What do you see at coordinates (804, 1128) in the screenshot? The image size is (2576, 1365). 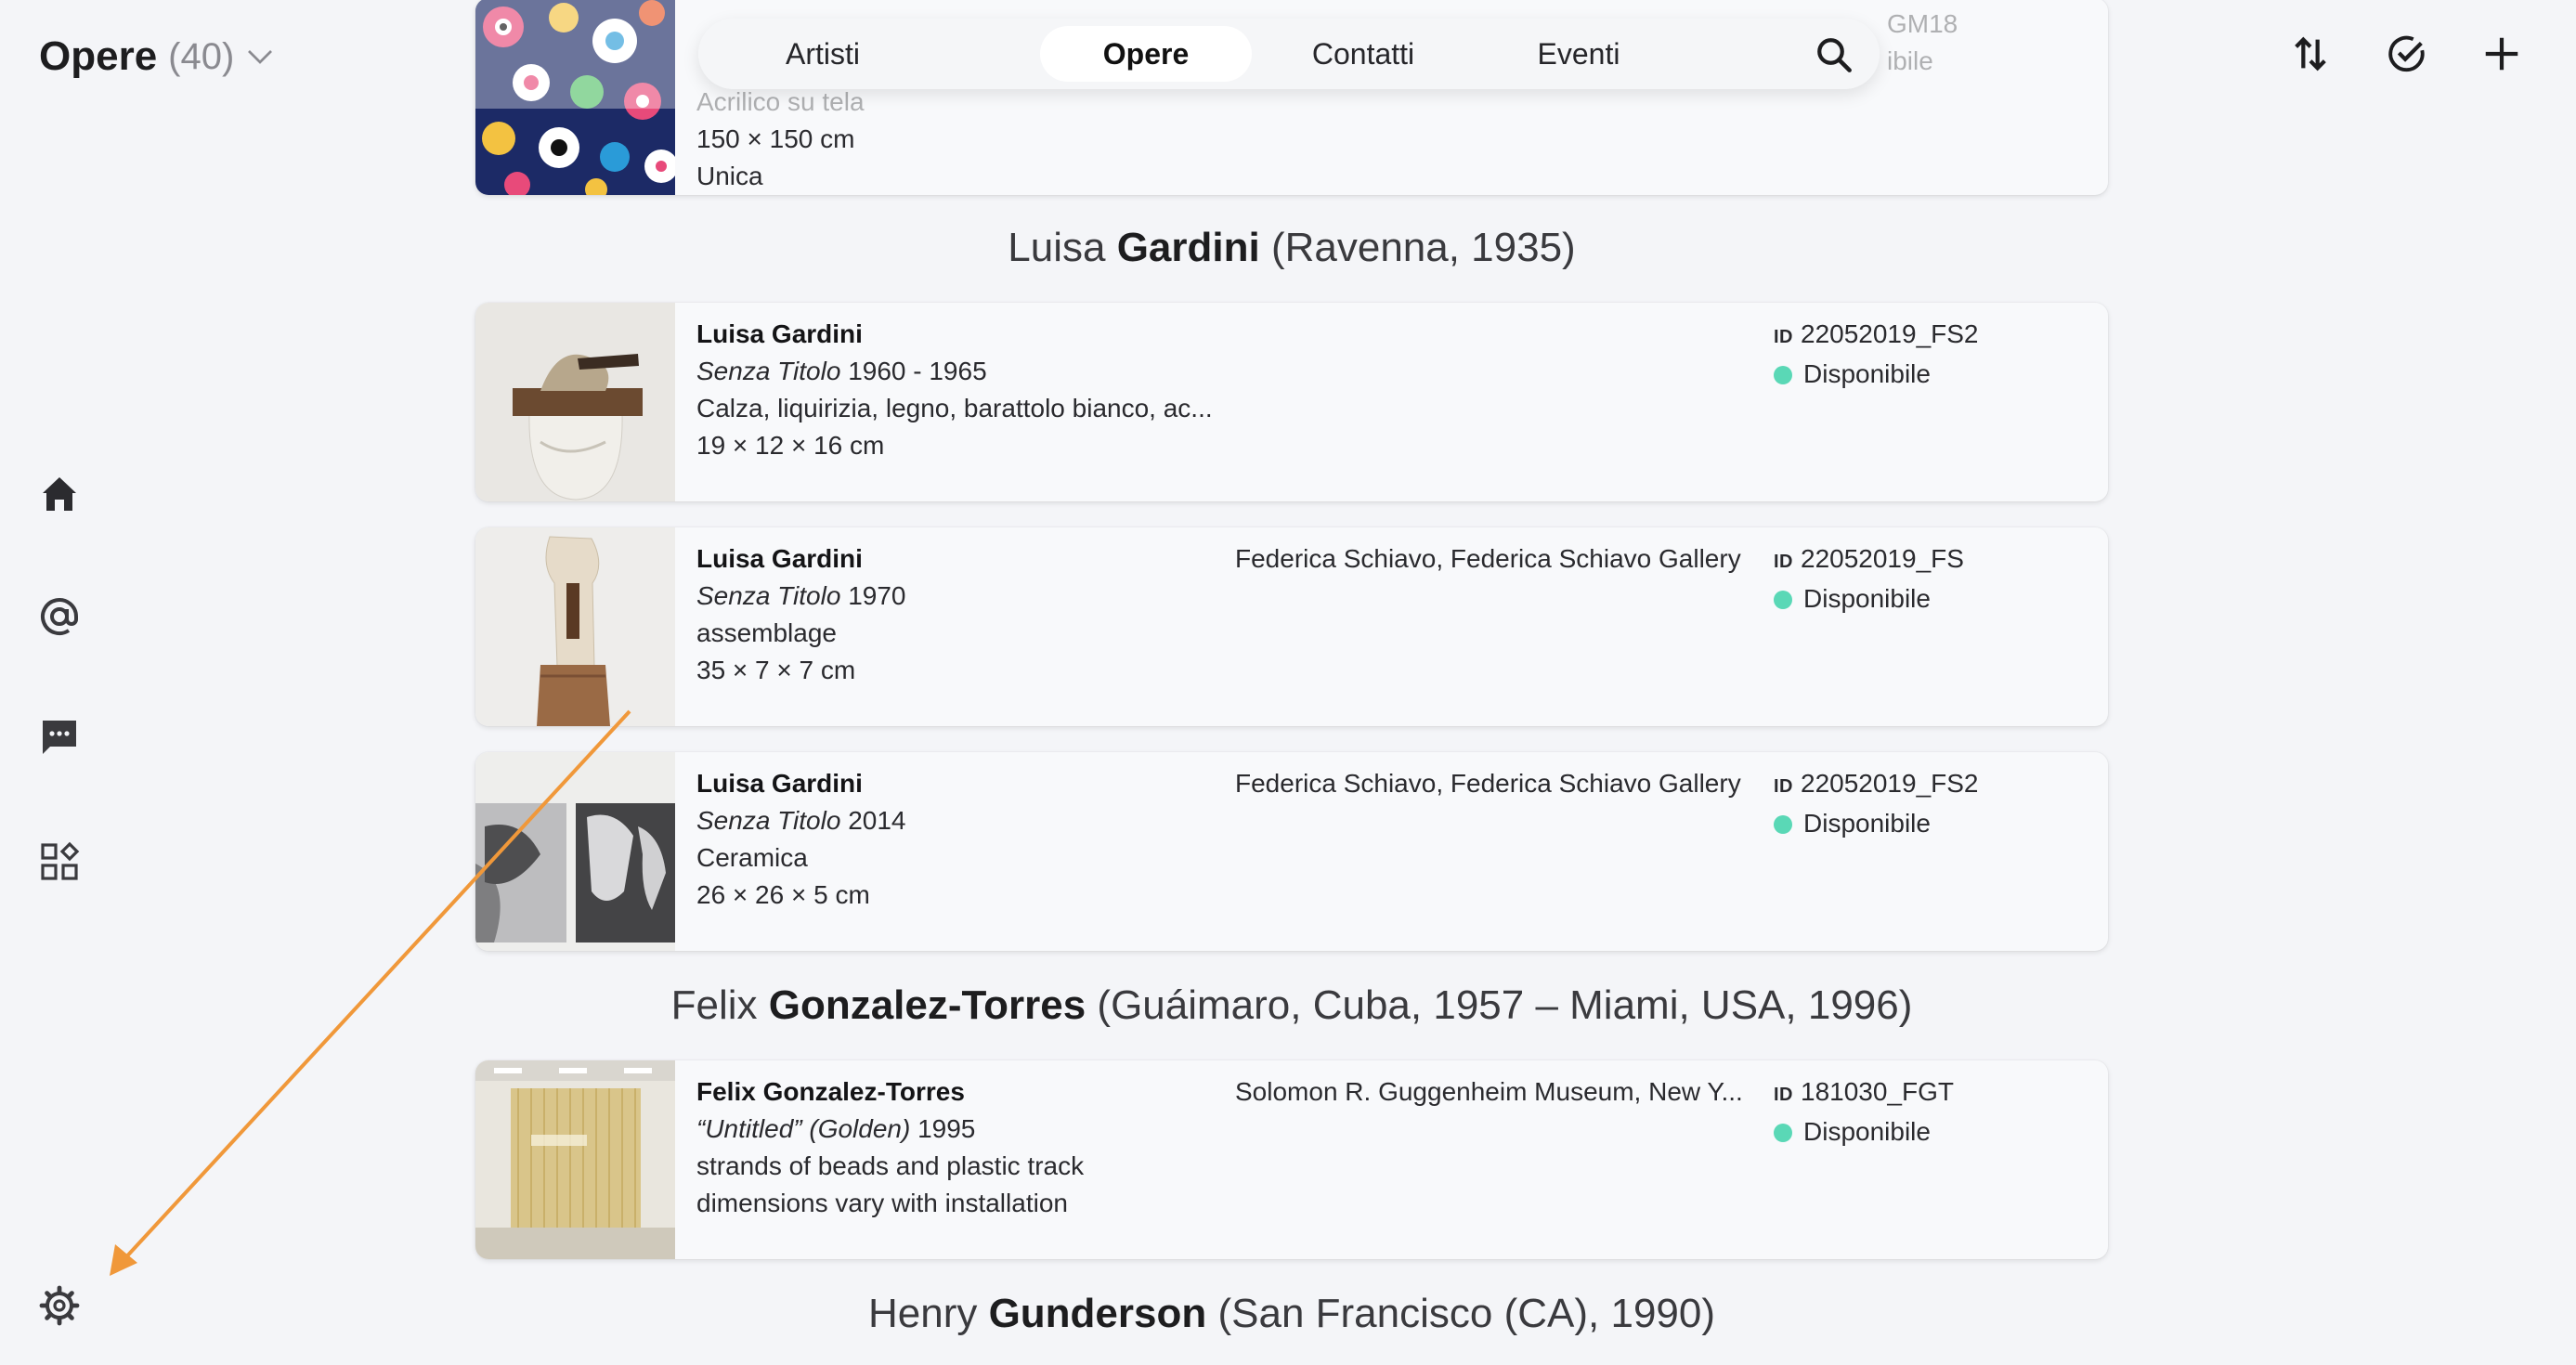 I see `artwork-title: “Untitled” (Golden)` at bounding box center [804, 1128].